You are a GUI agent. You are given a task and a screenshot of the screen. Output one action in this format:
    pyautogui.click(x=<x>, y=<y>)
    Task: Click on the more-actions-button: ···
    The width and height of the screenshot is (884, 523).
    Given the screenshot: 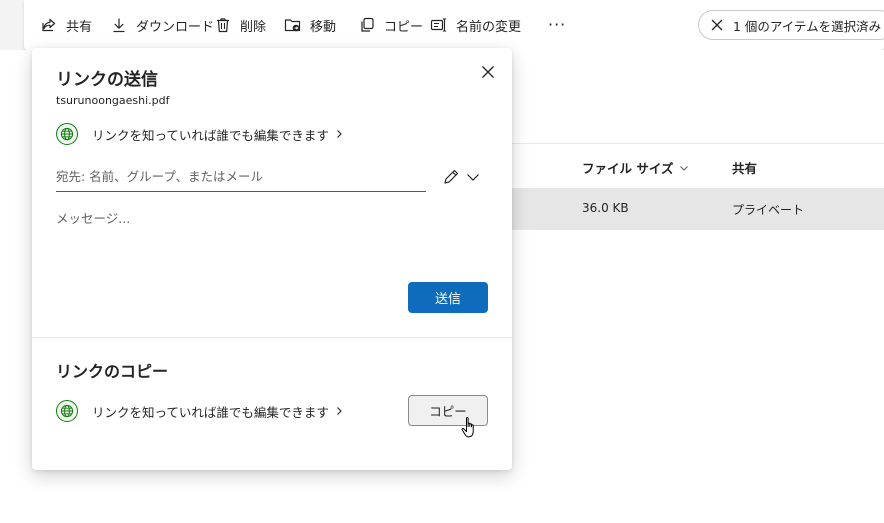 What is the action you would take?
    pyautogui.click(x=557, y=24)
    